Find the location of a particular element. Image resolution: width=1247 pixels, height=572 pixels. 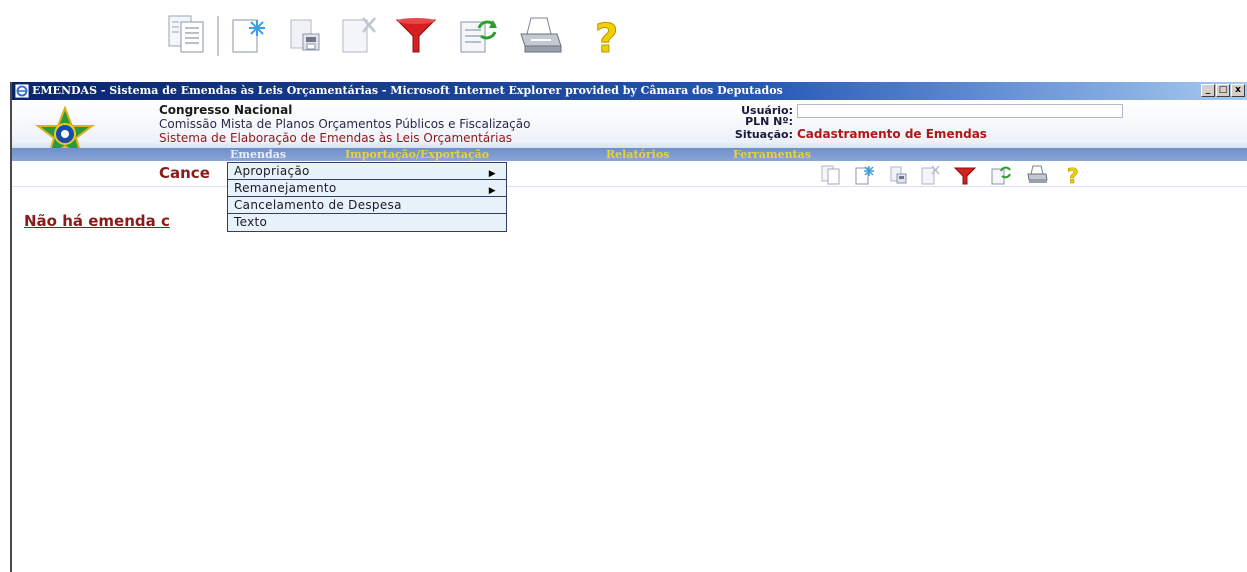

menu-ferramentas: Ferramentas is located at coordinates (772, 154).